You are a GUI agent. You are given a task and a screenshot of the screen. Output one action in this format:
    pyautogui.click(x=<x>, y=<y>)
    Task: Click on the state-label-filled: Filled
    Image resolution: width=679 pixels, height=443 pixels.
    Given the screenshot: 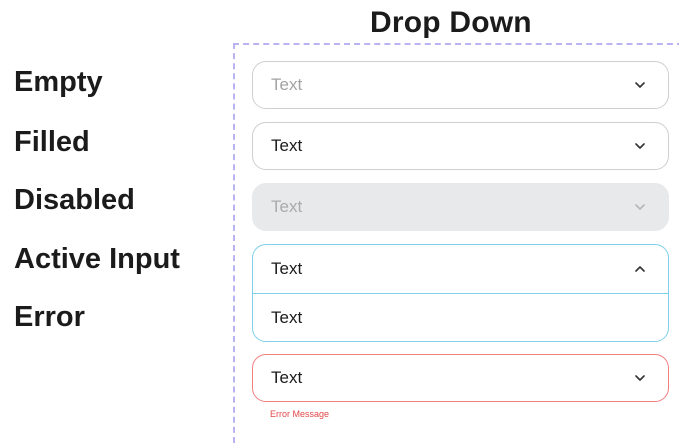 What is the action you would take?
    pyautogui.click(x=52, y=142)
    